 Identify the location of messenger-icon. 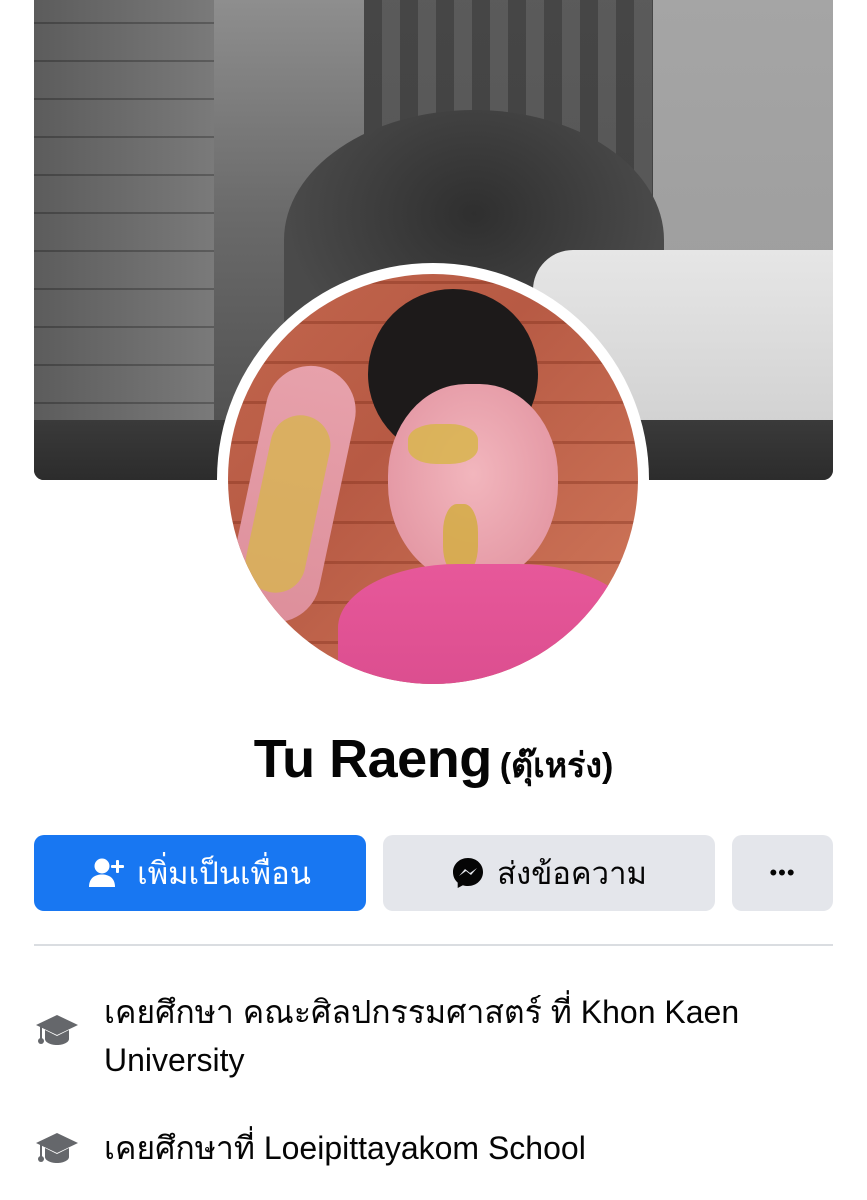
(468, 873).